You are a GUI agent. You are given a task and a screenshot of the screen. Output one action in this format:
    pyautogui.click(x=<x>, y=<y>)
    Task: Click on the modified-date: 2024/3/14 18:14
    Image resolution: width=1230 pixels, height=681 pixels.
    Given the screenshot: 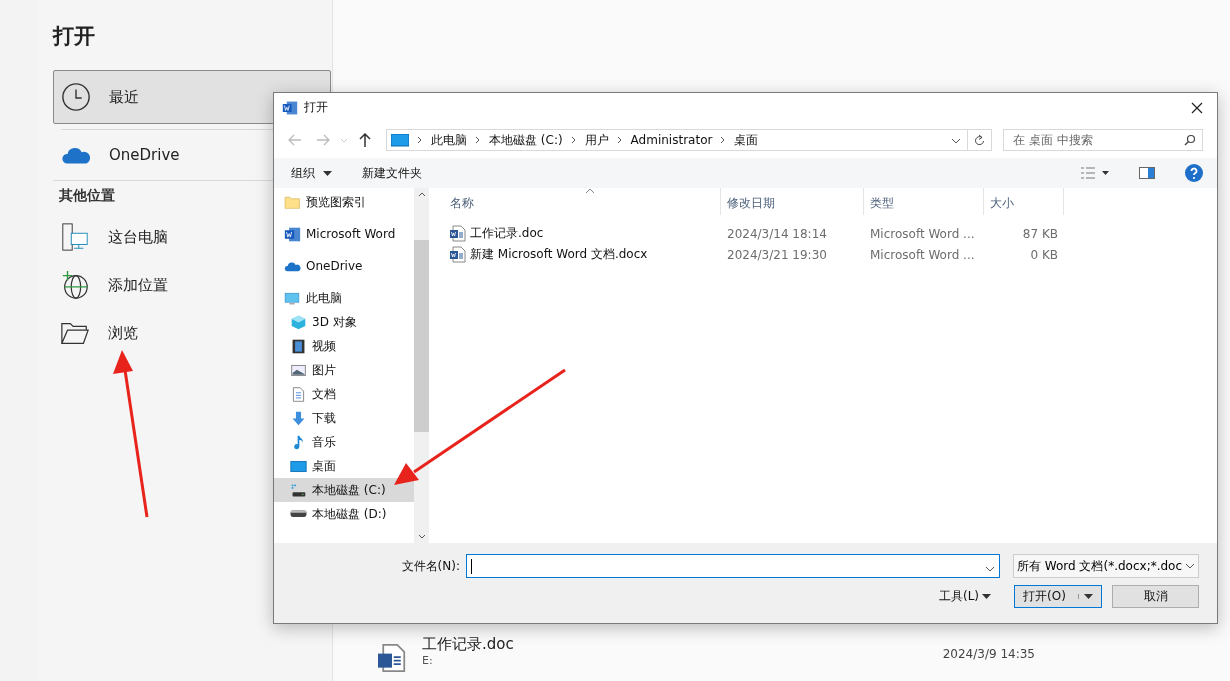 What is the action you would take?
    pyautogui.click(x=777, y=233)
    